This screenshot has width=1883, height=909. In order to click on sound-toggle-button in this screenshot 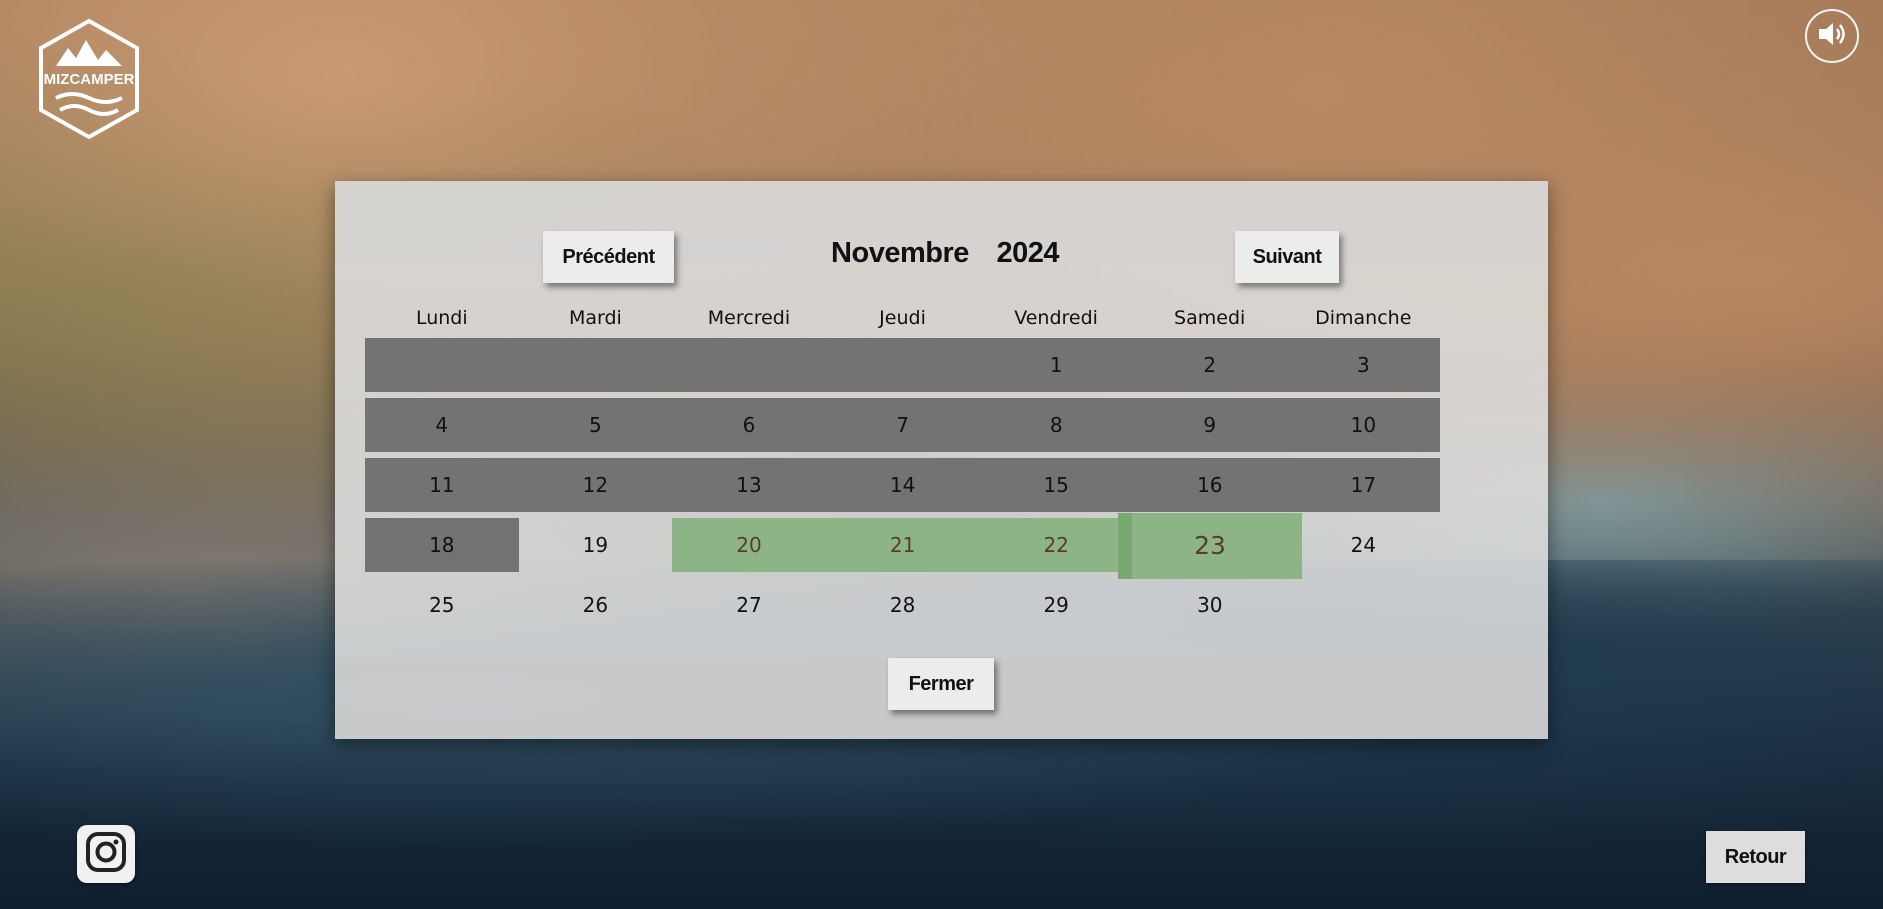, I will do `click(1832, 36)`.